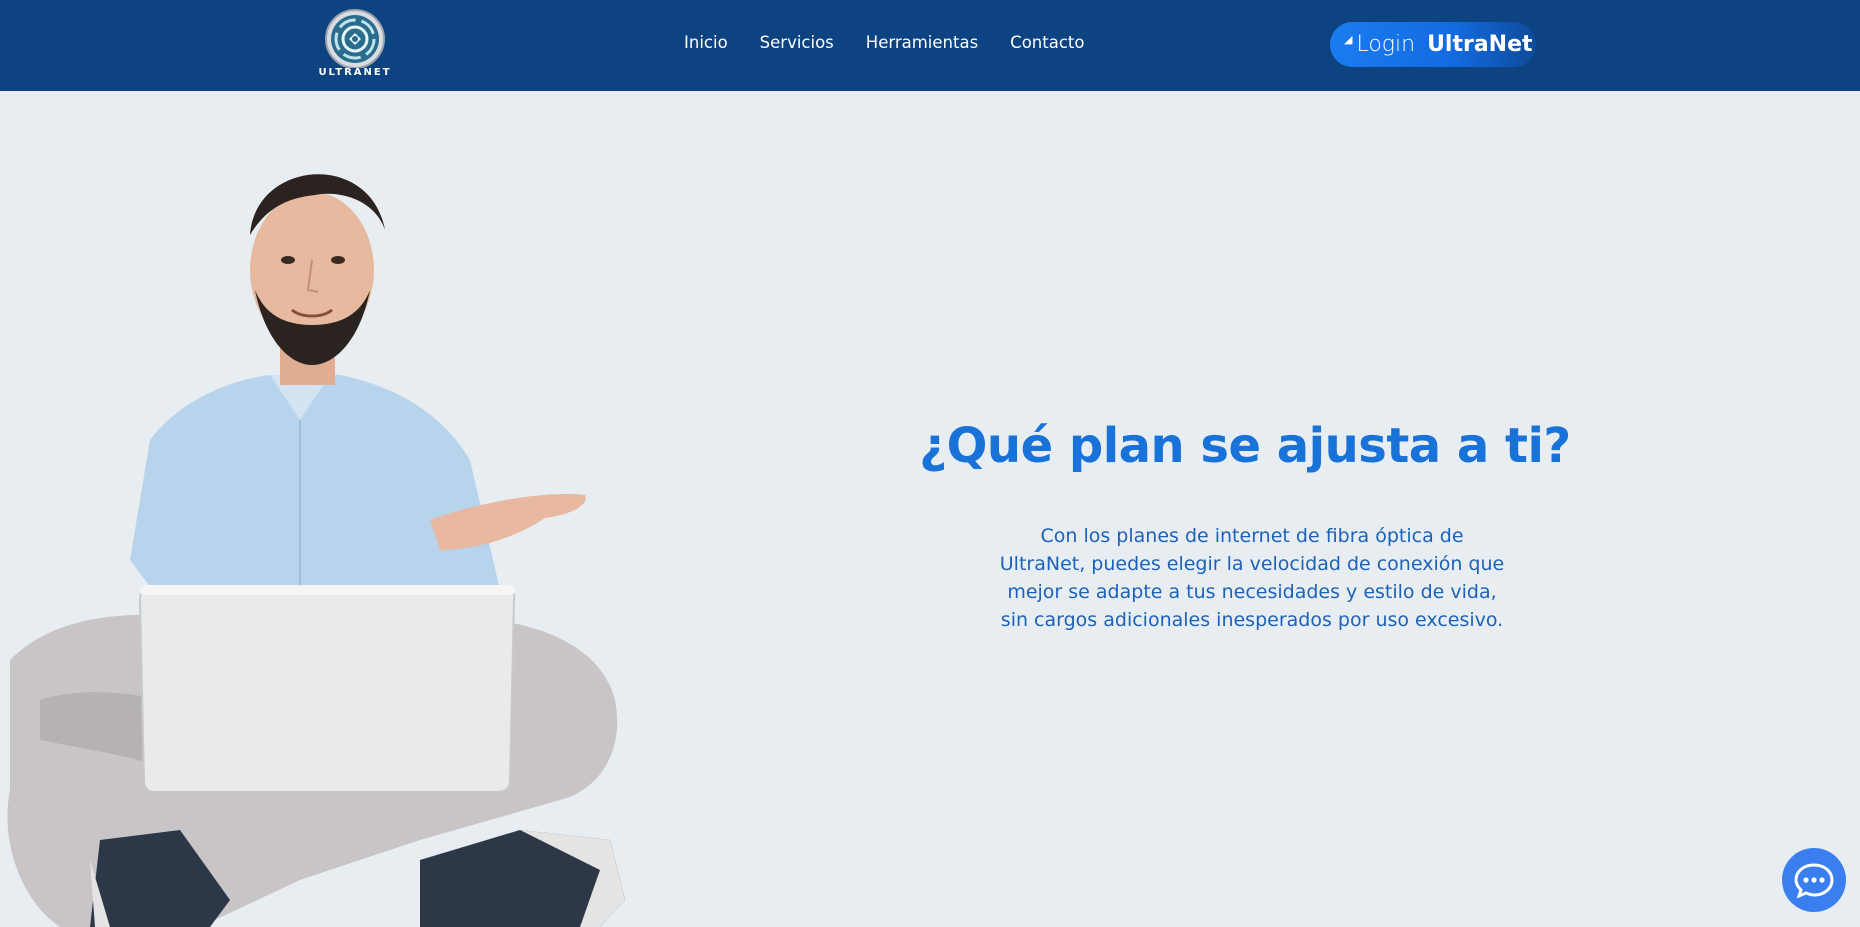 The image size is (1860, 927). I want to click on nav-contacto: Contacto, so click(1047, 42).